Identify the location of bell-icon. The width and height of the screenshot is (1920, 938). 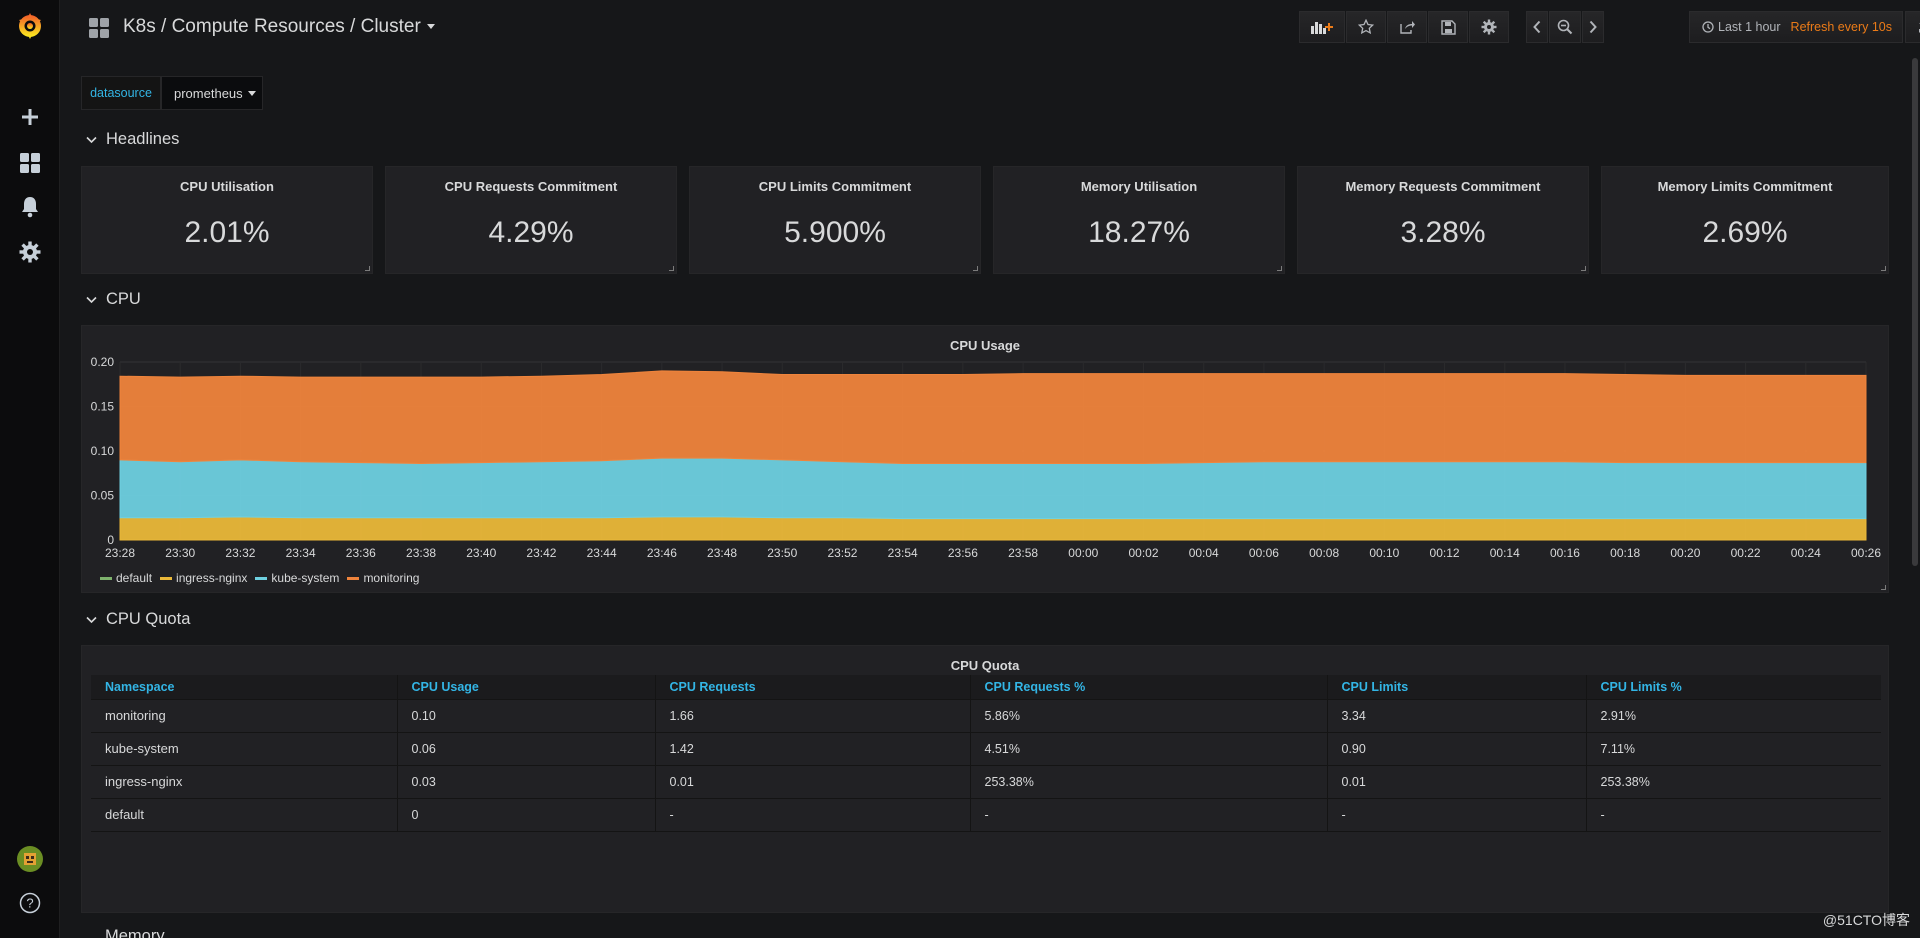
(30, 207).